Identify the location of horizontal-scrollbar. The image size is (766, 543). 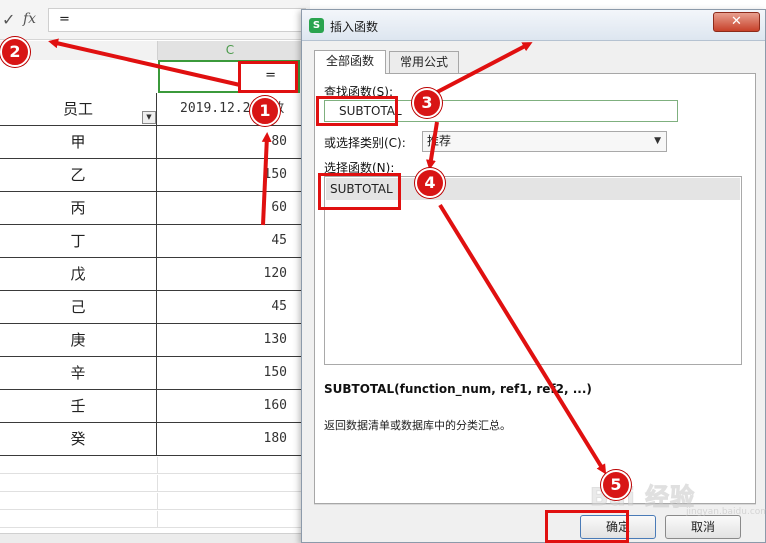
(152, 538).